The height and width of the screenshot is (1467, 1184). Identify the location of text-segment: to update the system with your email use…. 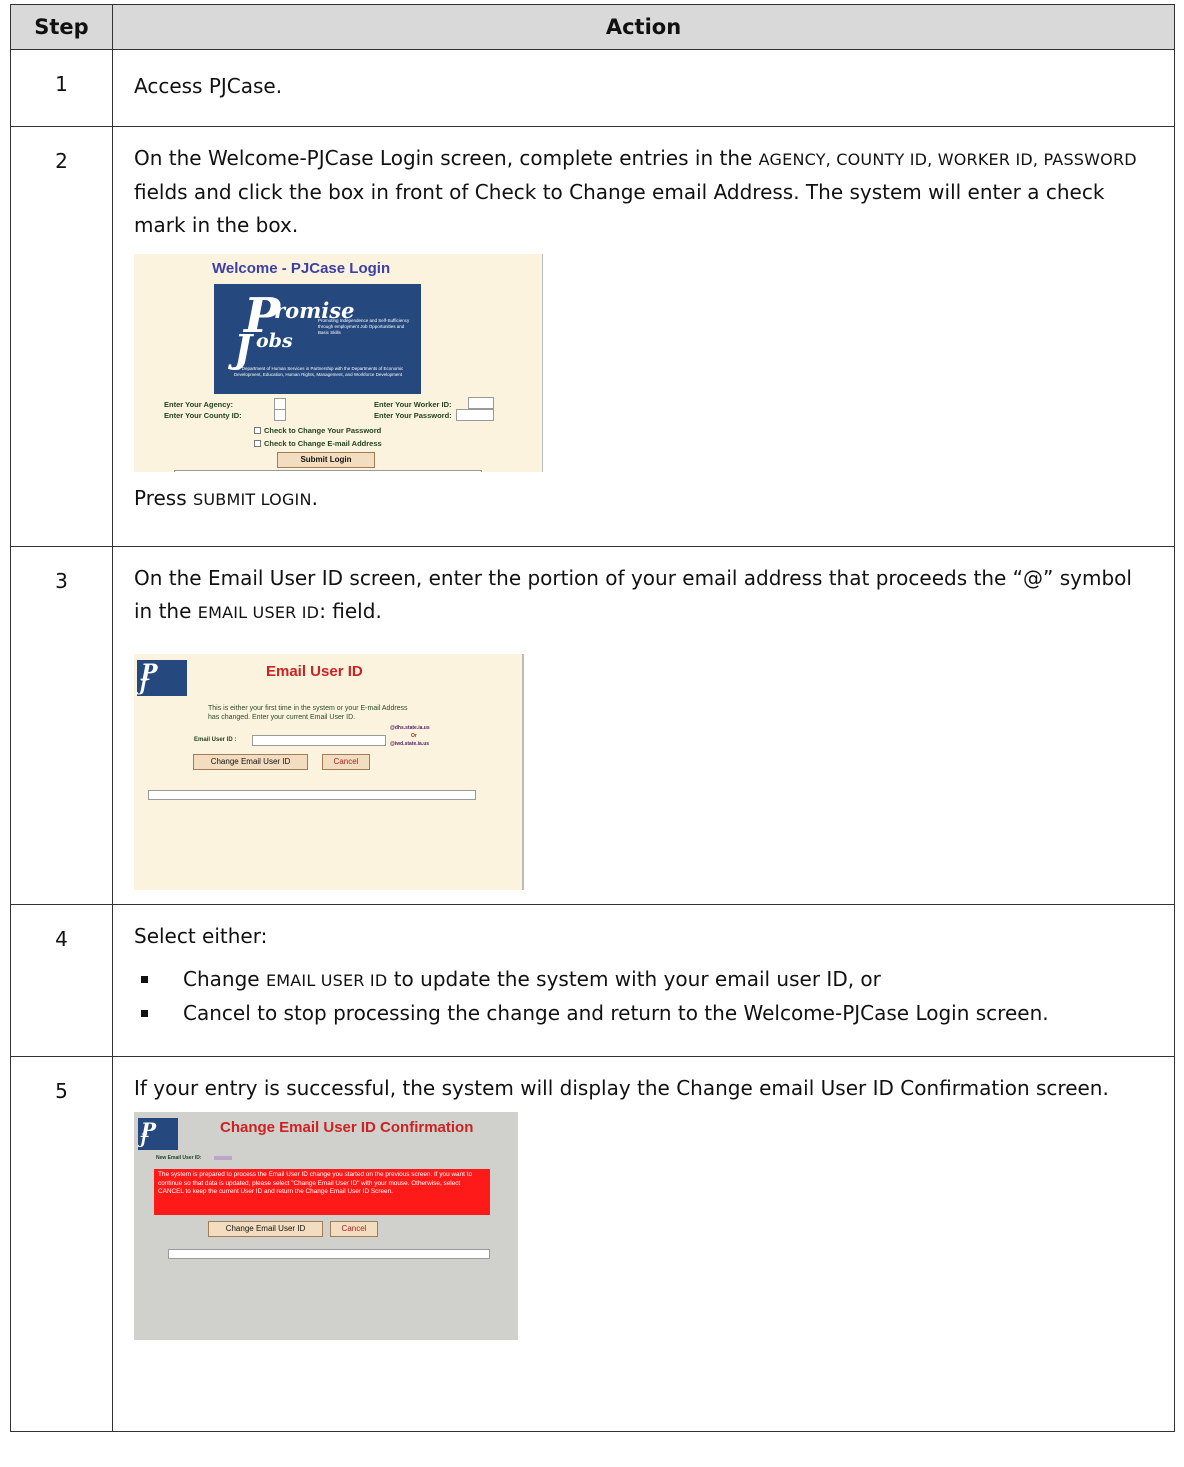
(634, 979).